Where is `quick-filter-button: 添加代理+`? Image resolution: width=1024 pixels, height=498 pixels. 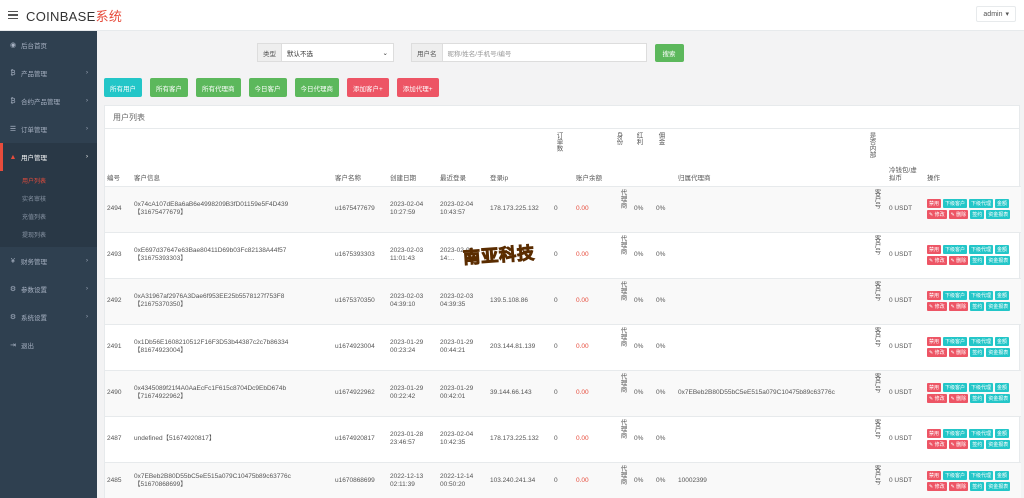
quick-filter-button: 添加代理+ is located at coordinates (417, 87).